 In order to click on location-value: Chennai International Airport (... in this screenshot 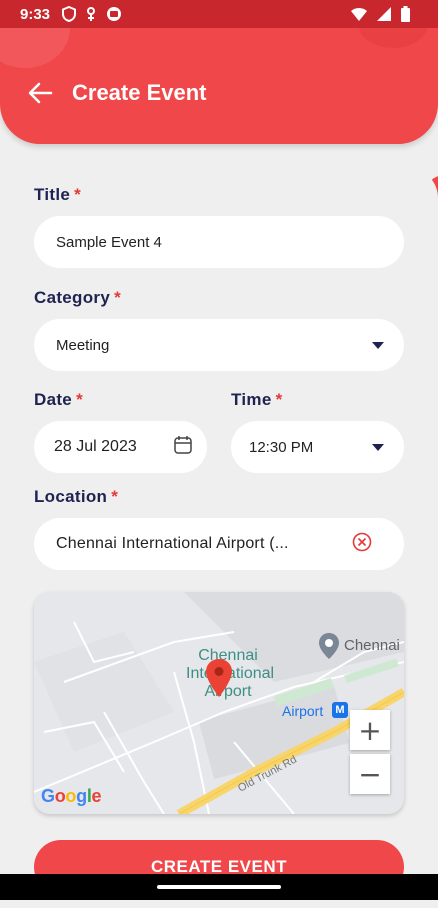, I will do `click(172, 543)`.